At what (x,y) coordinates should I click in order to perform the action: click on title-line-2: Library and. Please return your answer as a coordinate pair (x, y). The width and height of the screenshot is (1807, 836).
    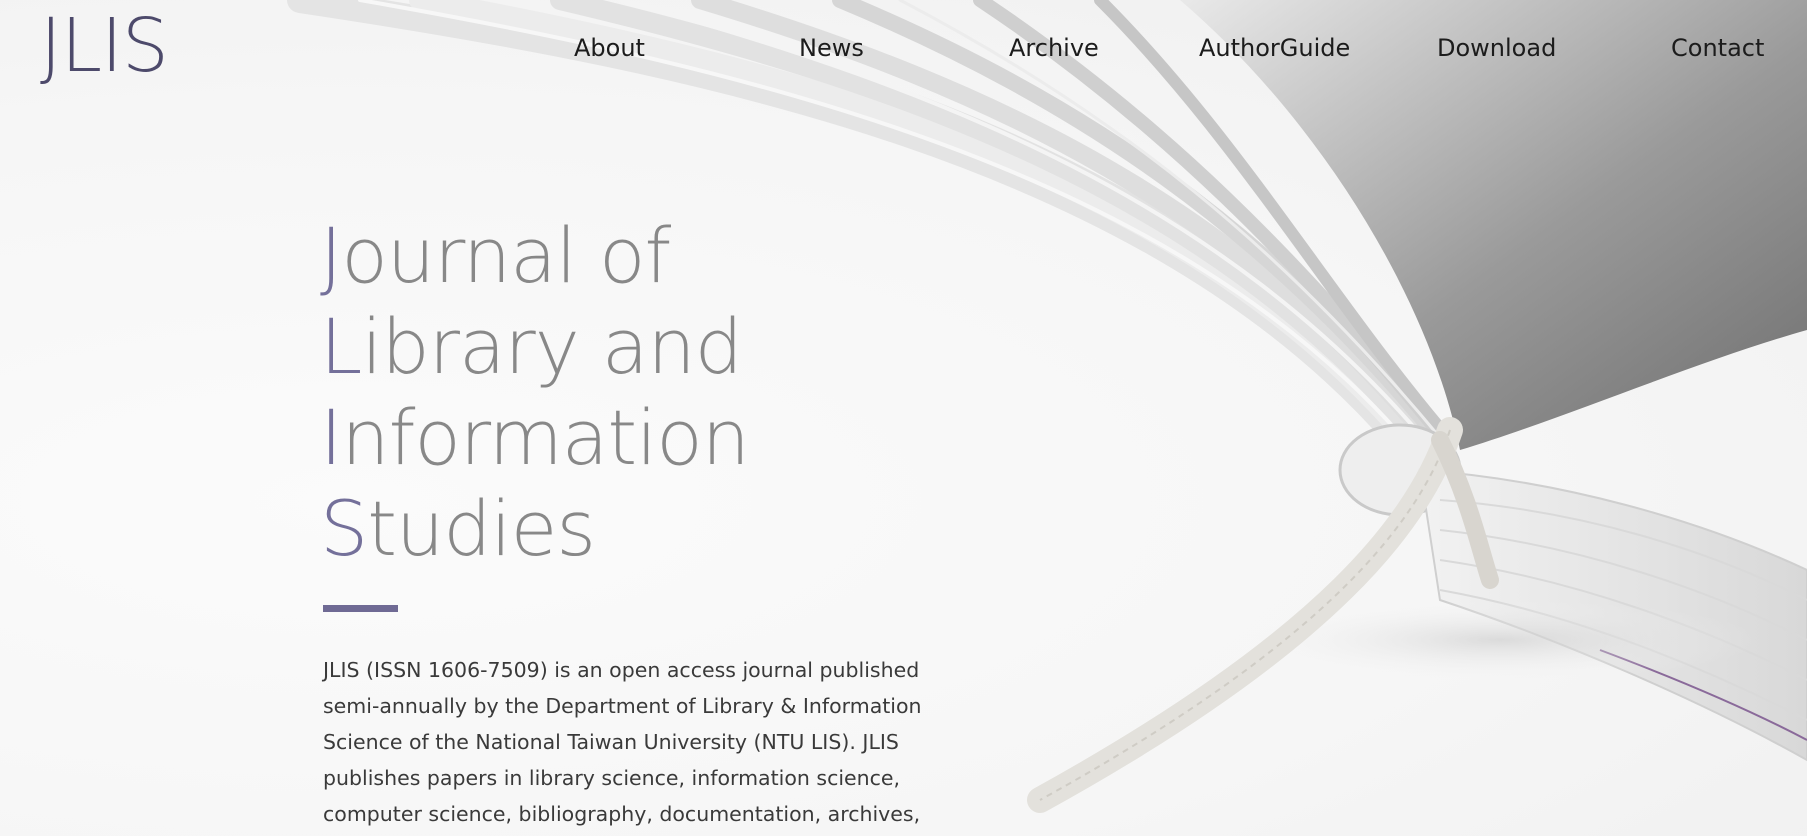
    Looking at the image, I should click on (534, 346).